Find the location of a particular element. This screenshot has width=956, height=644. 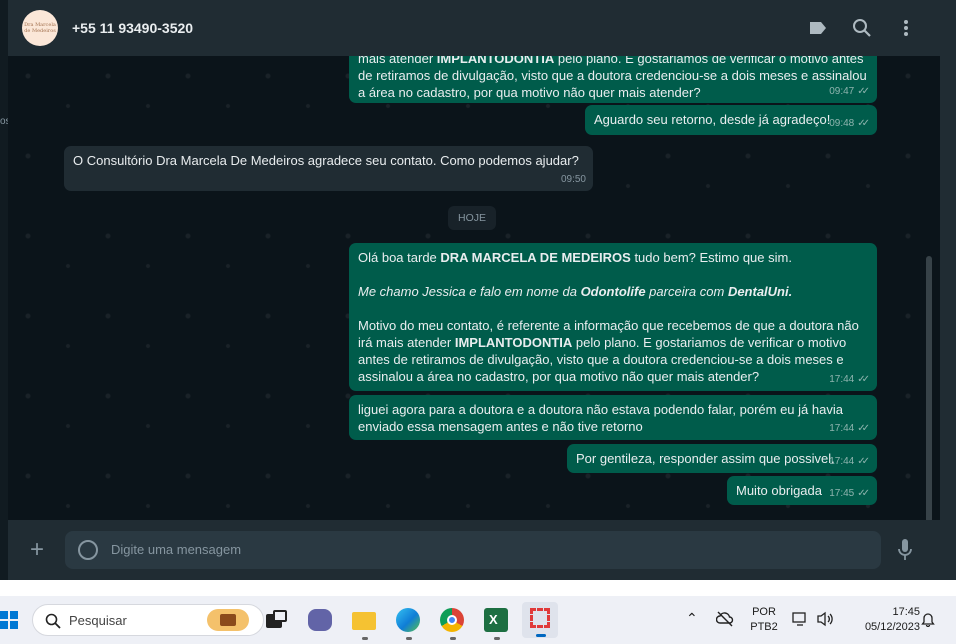

desktop-gap is located at coordinates (478, 588).